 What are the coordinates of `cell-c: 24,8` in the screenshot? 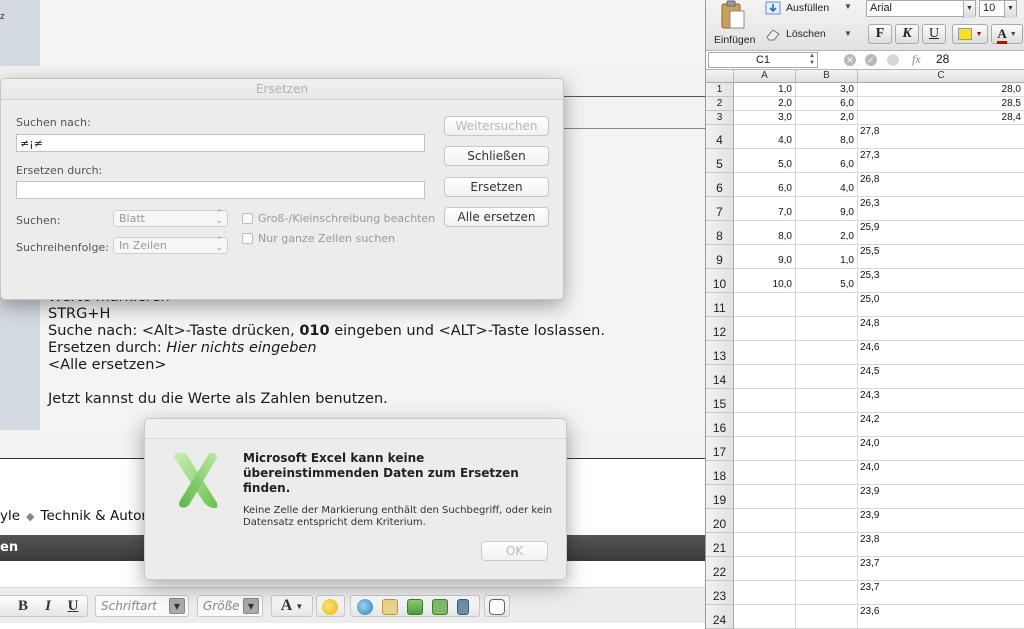 It's located at (941, 329).